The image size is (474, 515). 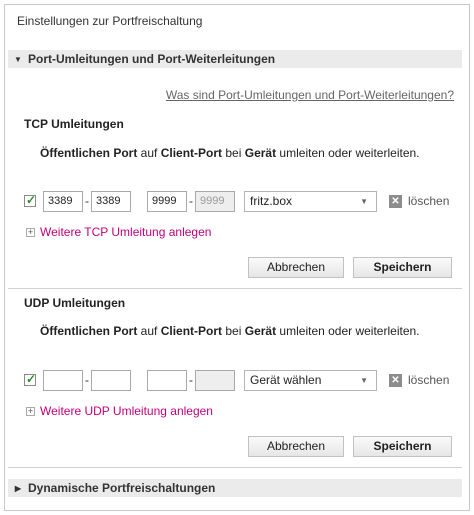 I want to click on tcp-delete-button: ✕ löschen, so click(x=419, y=201).